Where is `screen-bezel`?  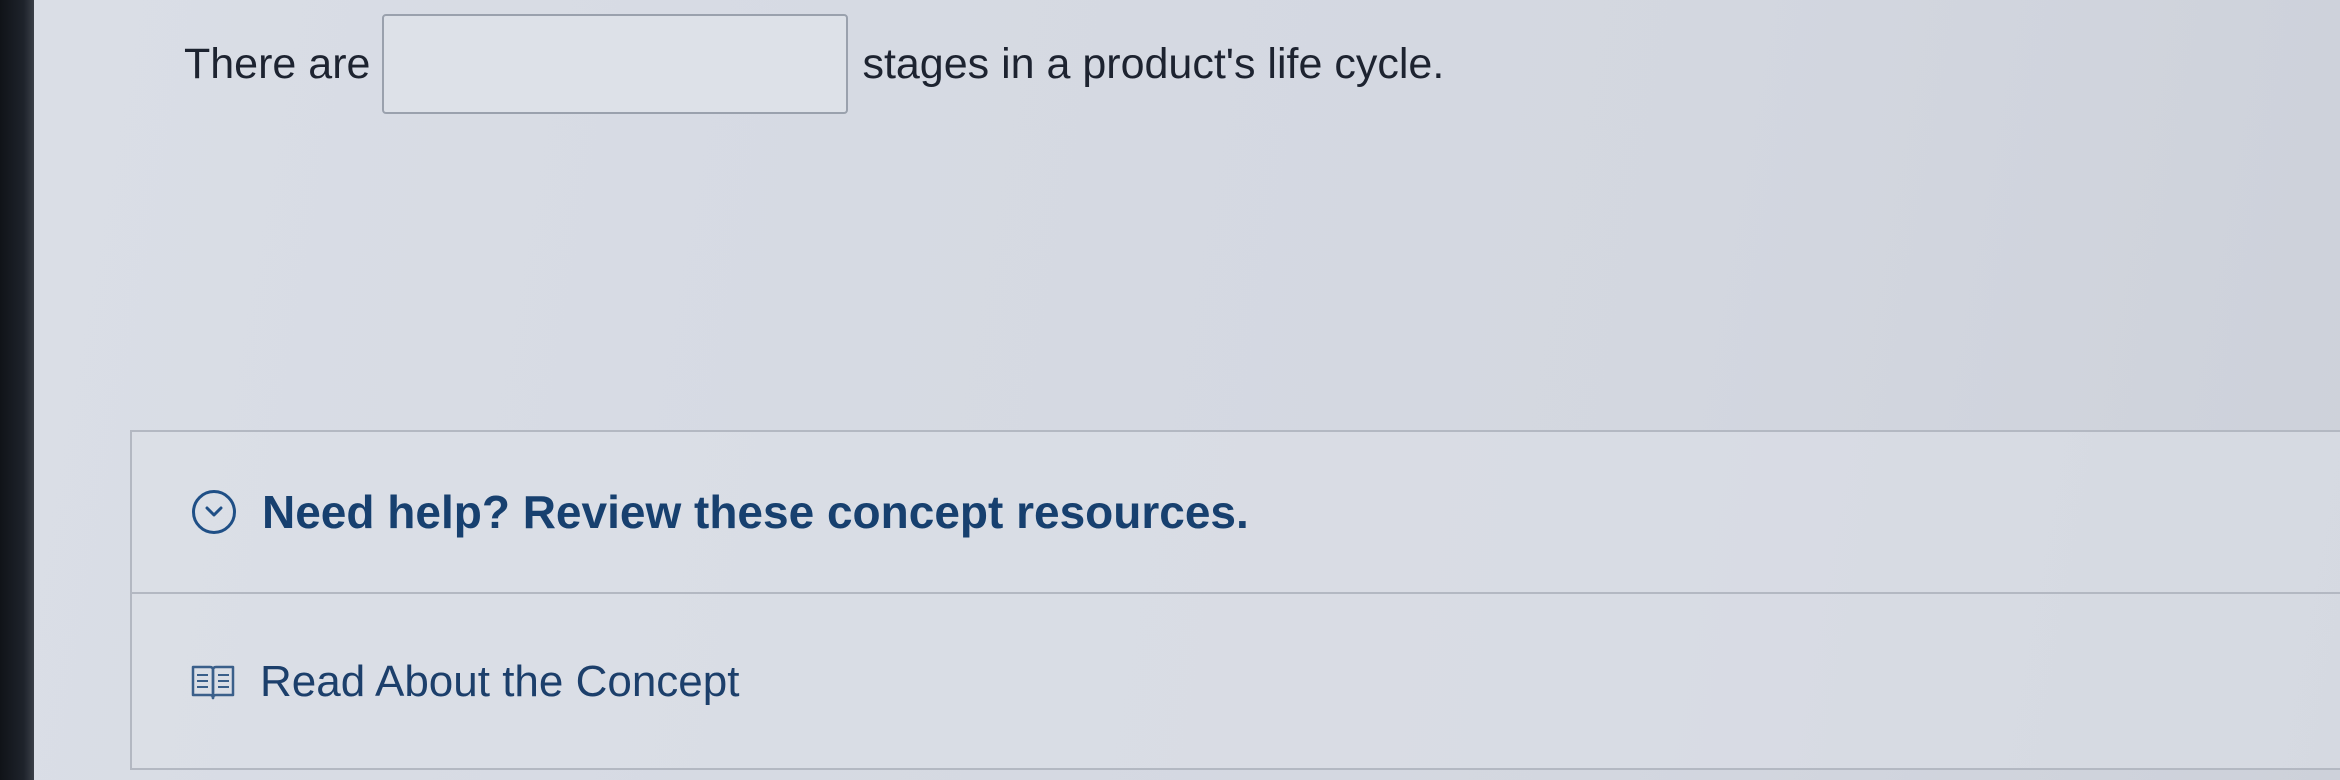
screen-bezel is located at coordinates (17, 390).